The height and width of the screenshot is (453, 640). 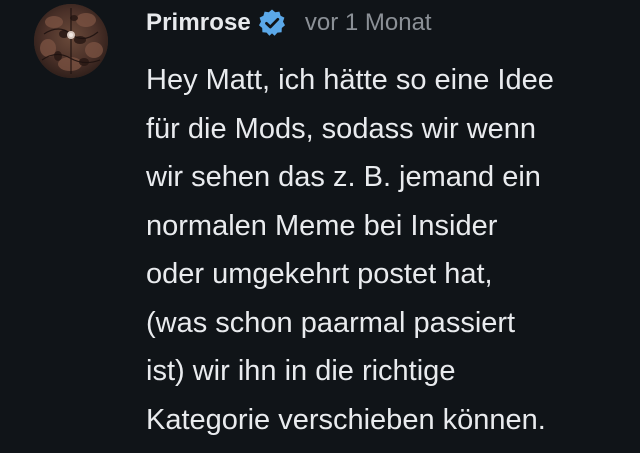 I want to click on avatar, so click(x=71, y=41).